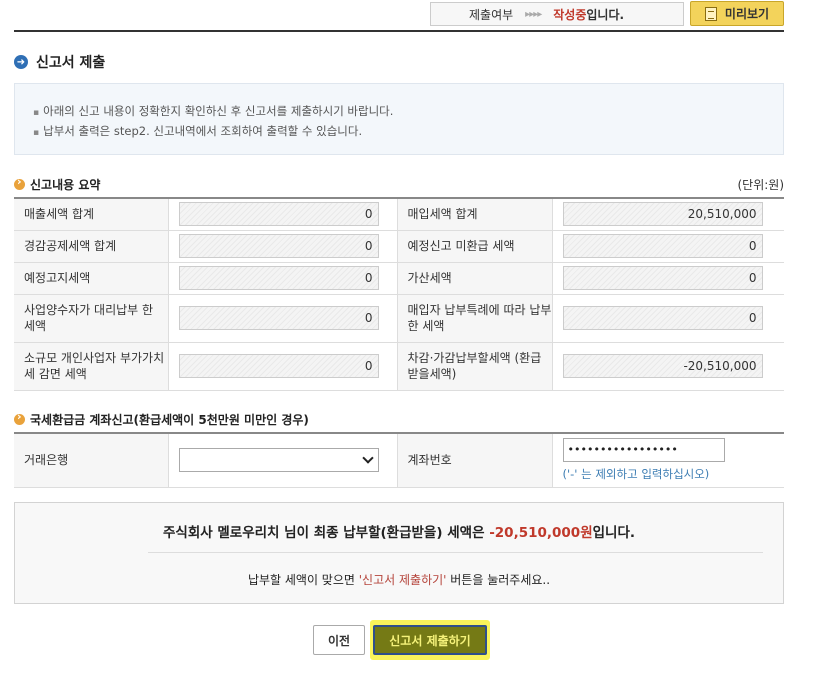 The width and height of the screenshot is (826, 678). I want to click on right-label: 가산세액, so click(475, 278).